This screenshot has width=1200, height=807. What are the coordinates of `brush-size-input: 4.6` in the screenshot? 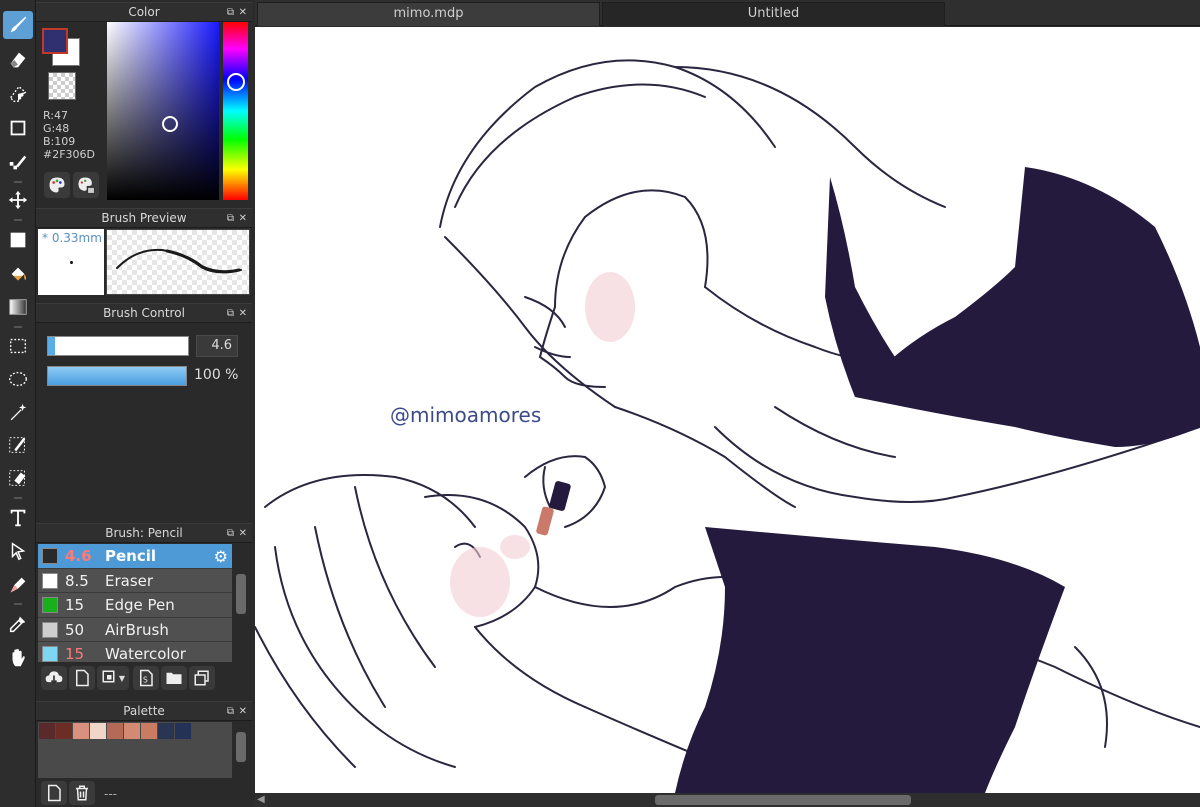 It's located at (217, 346).